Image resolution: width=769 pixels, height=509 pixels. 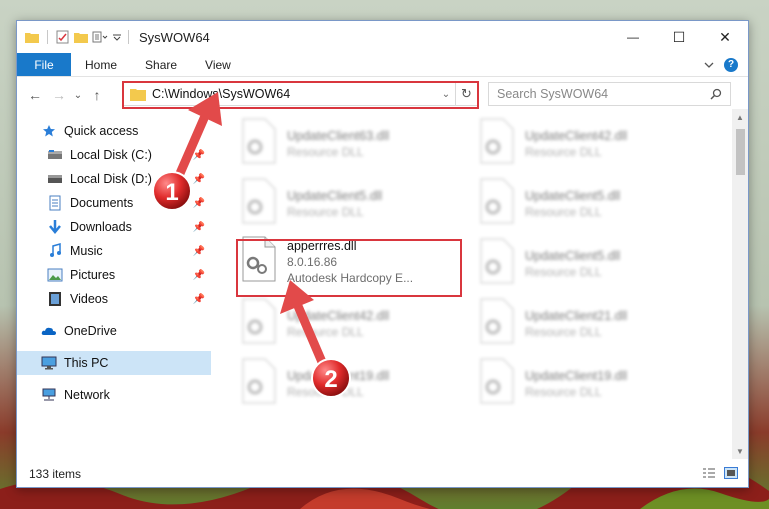 What do you see at coordinates (49, 395) in the screenshot?
I see `network-icon` at bounding box center [49, 395].